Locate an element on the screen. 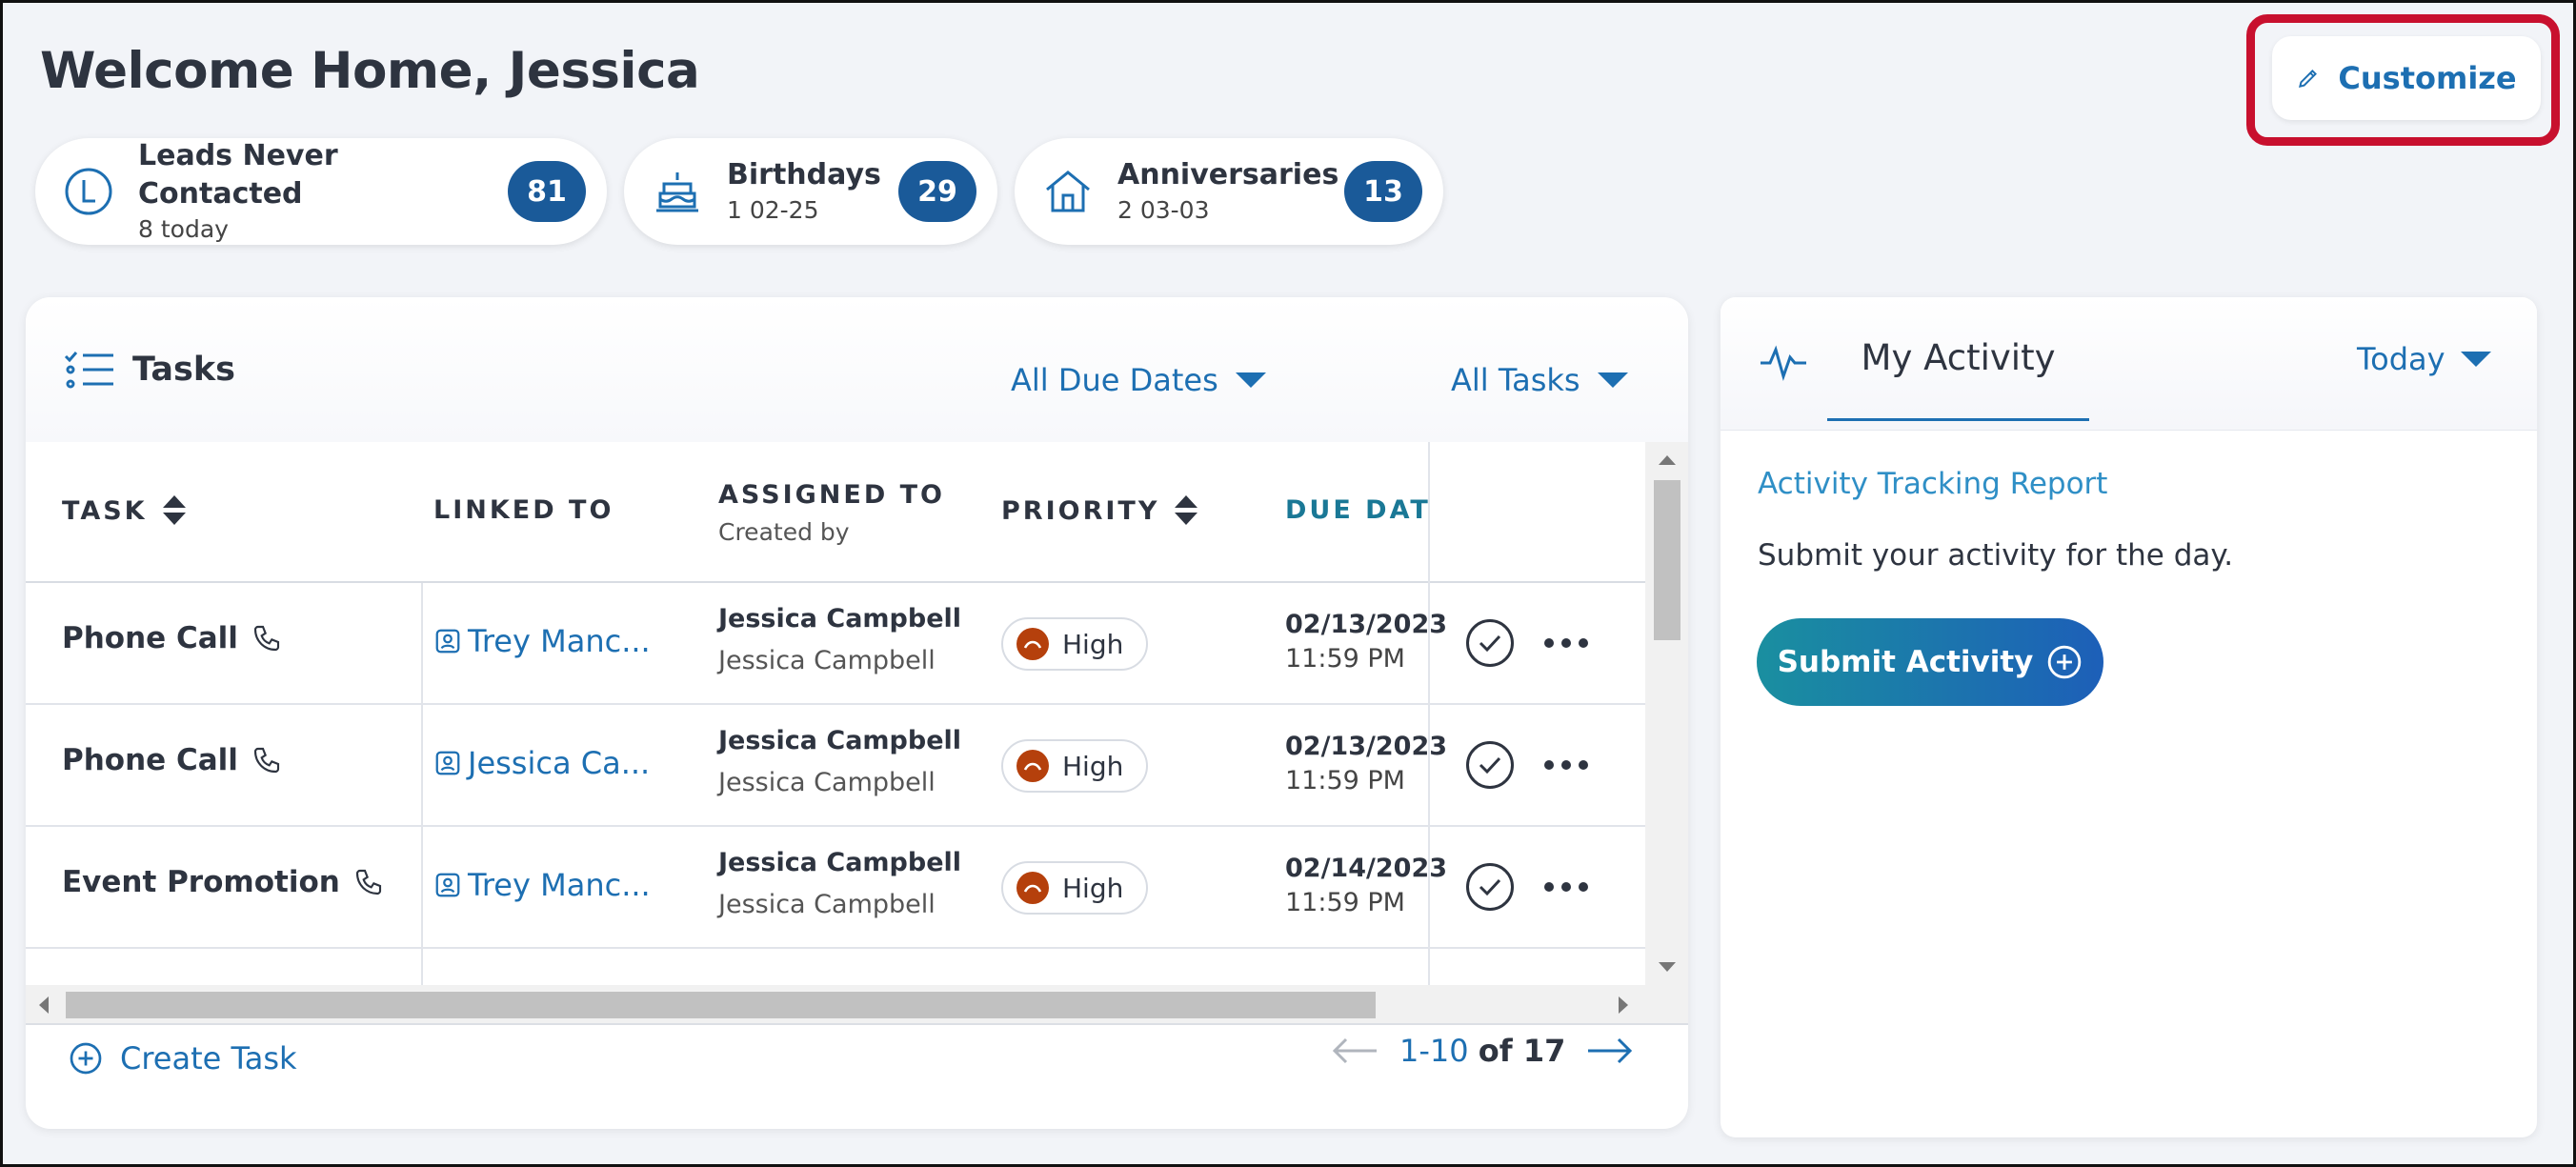 The width and height of the screenshot is (2576, 1167). tasks-title: Tasks is located at coordinates (183, 370).